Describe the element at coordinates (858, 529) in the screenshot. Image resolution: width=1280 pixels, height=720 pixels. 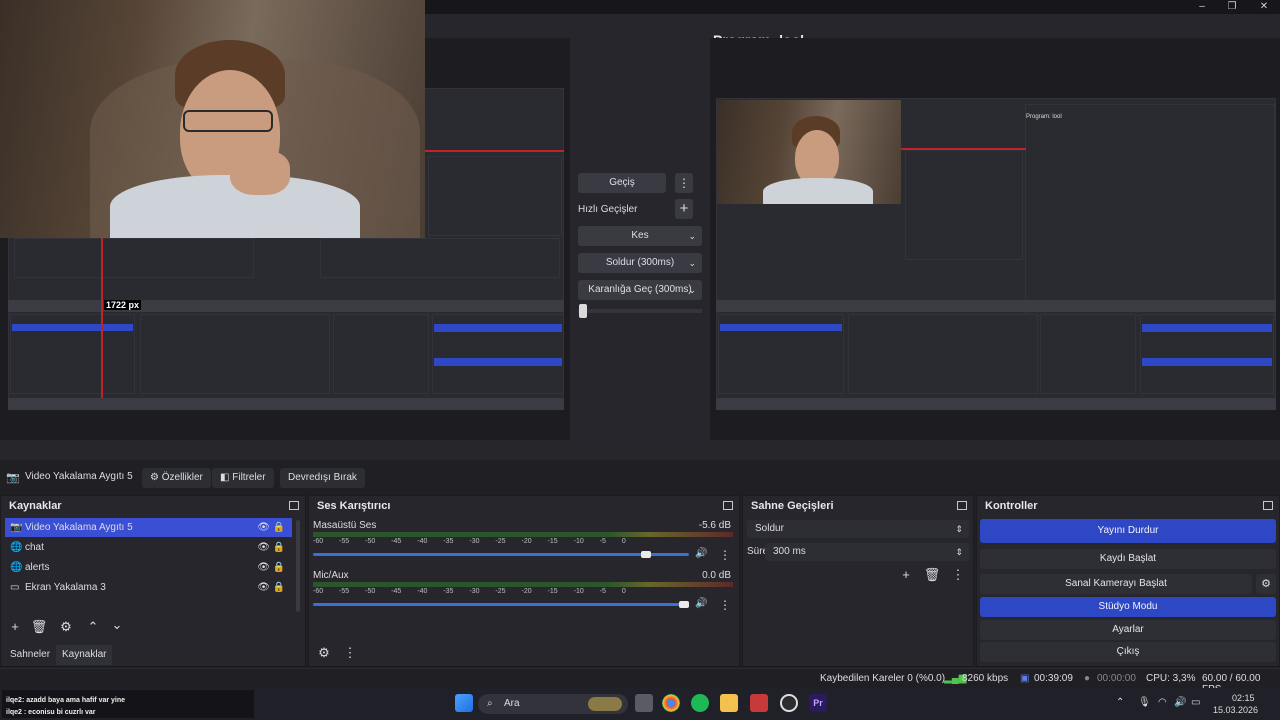
I see `transition-select: Soldur ⇕` at that location.